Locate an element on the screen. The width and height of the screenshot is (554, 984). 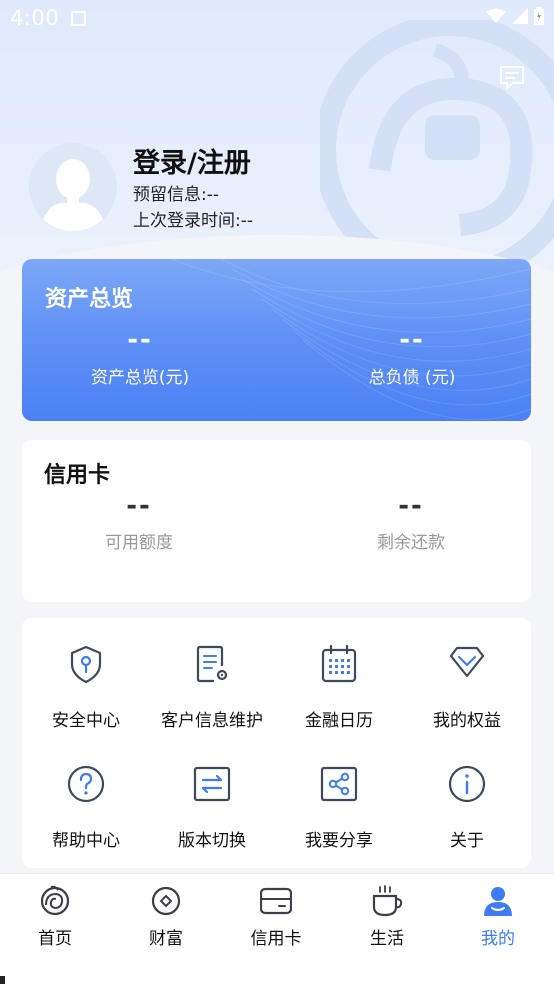
total-assets: -- 资产总览(元) is located at coordinates (140, 354).